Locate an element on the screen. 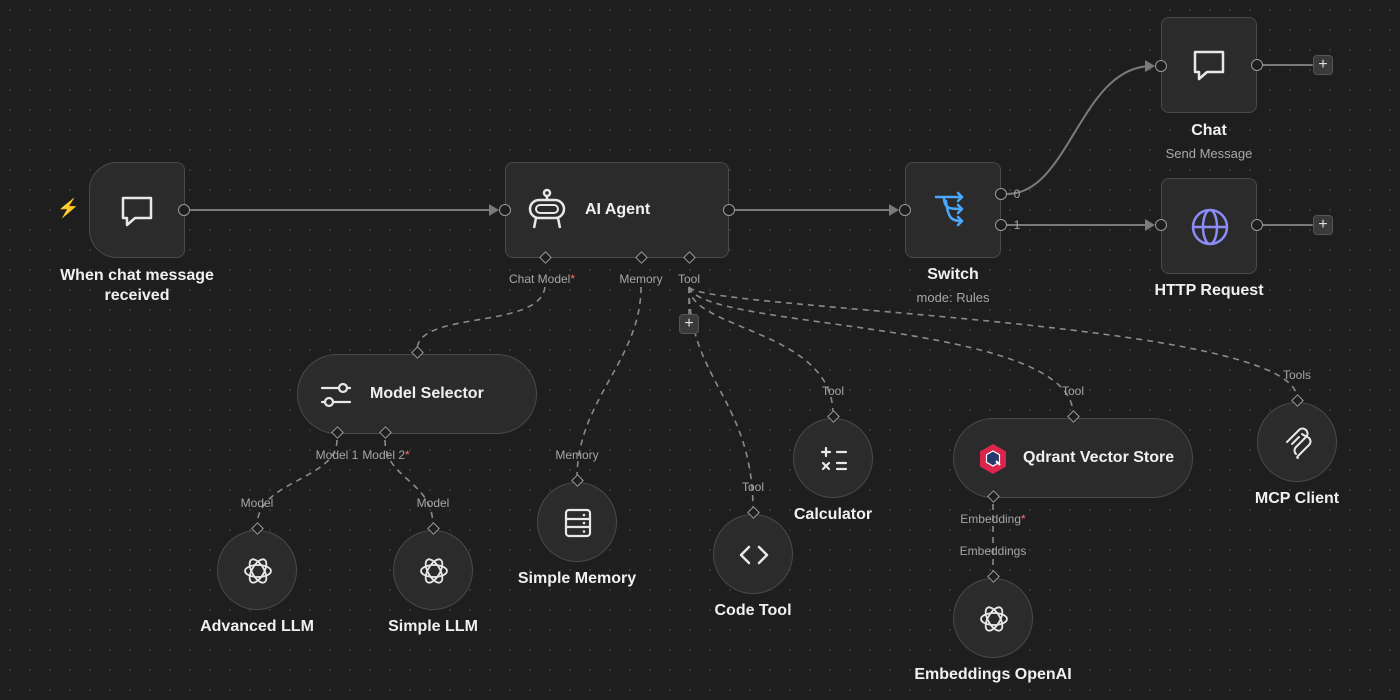  chat-add-button: + is located at coordinates (1323, 65).